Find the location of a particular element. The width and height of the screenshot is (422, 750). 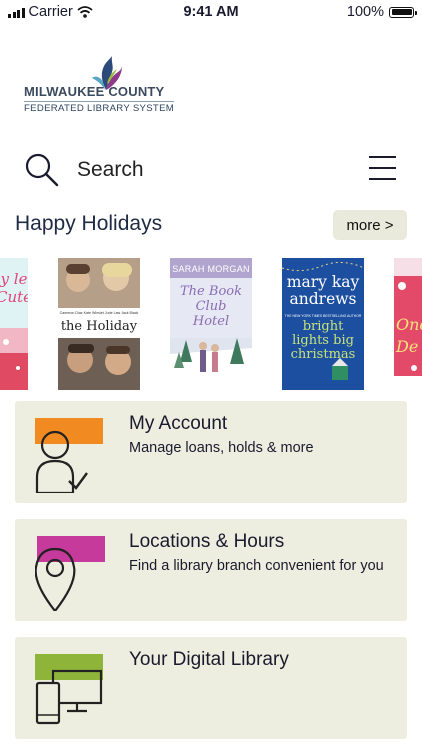

card-title: Your Digital Library is located at coordinates (209, 659).